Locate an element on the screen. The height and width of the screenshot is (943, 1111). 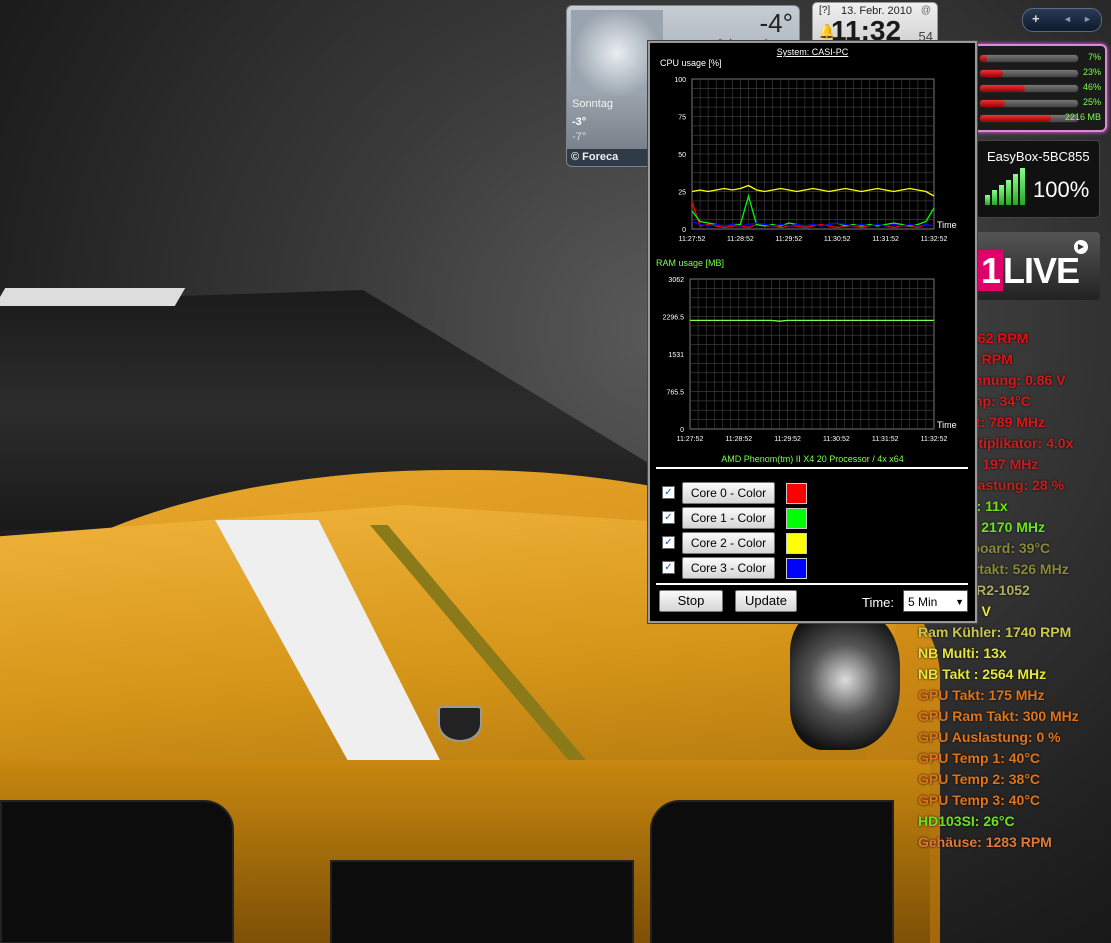
sysmon-value: 25% is located at coordinates (1091, 102).